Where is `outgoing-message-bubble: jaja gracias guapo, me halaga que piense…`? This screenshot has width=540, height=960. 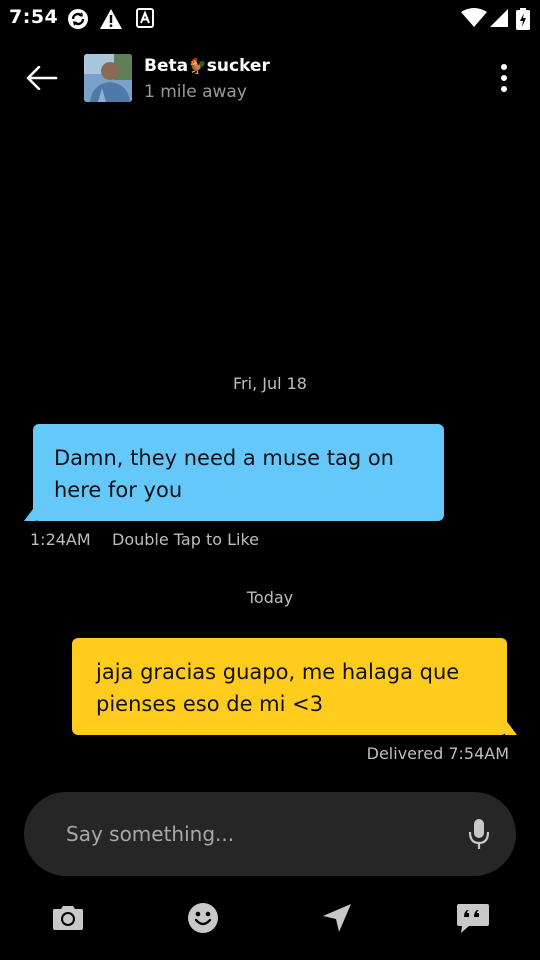
outgoing-message-bubble: jaja gracias guapo, me halaga que piense… is located at coordinates (289, 686).